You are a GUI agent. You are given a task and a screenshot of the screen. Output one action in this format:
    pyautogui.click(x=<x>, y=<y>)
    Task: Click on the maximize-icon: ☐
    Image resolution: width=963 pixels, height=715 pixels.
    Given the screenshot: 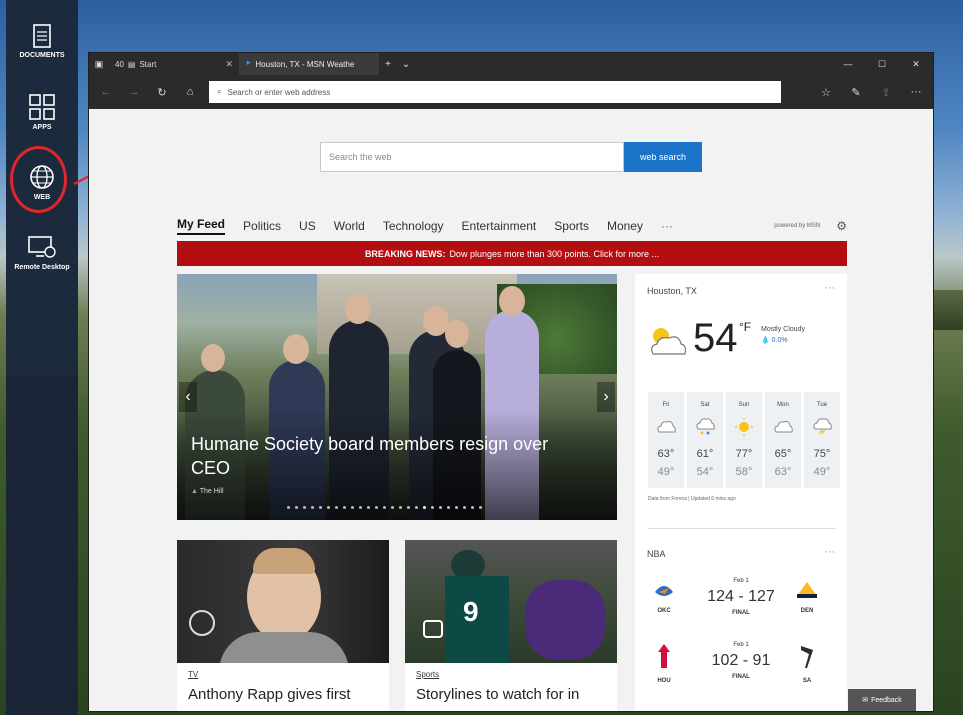 What is the action you would take?
    pyautogui.click(x=882, y=64)
    